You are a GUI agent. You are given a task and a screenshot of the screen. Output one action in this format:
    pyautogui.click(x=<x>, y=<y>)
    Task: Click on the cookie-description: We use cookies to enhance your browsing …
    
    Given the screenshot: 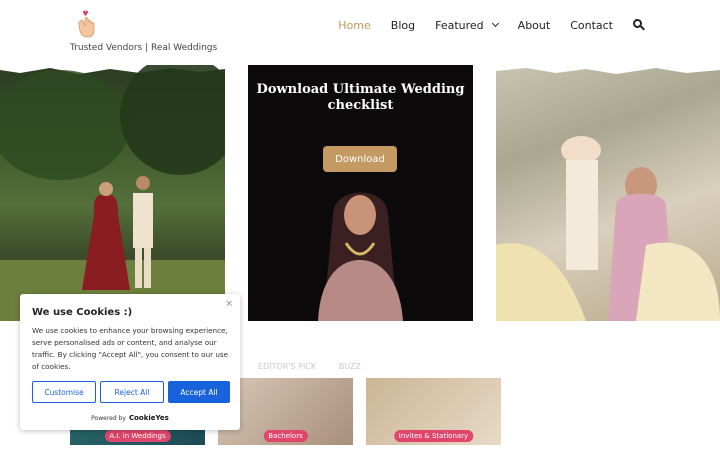 What is the action you would take?
    pyautogui.click(x=130, y=348)
    